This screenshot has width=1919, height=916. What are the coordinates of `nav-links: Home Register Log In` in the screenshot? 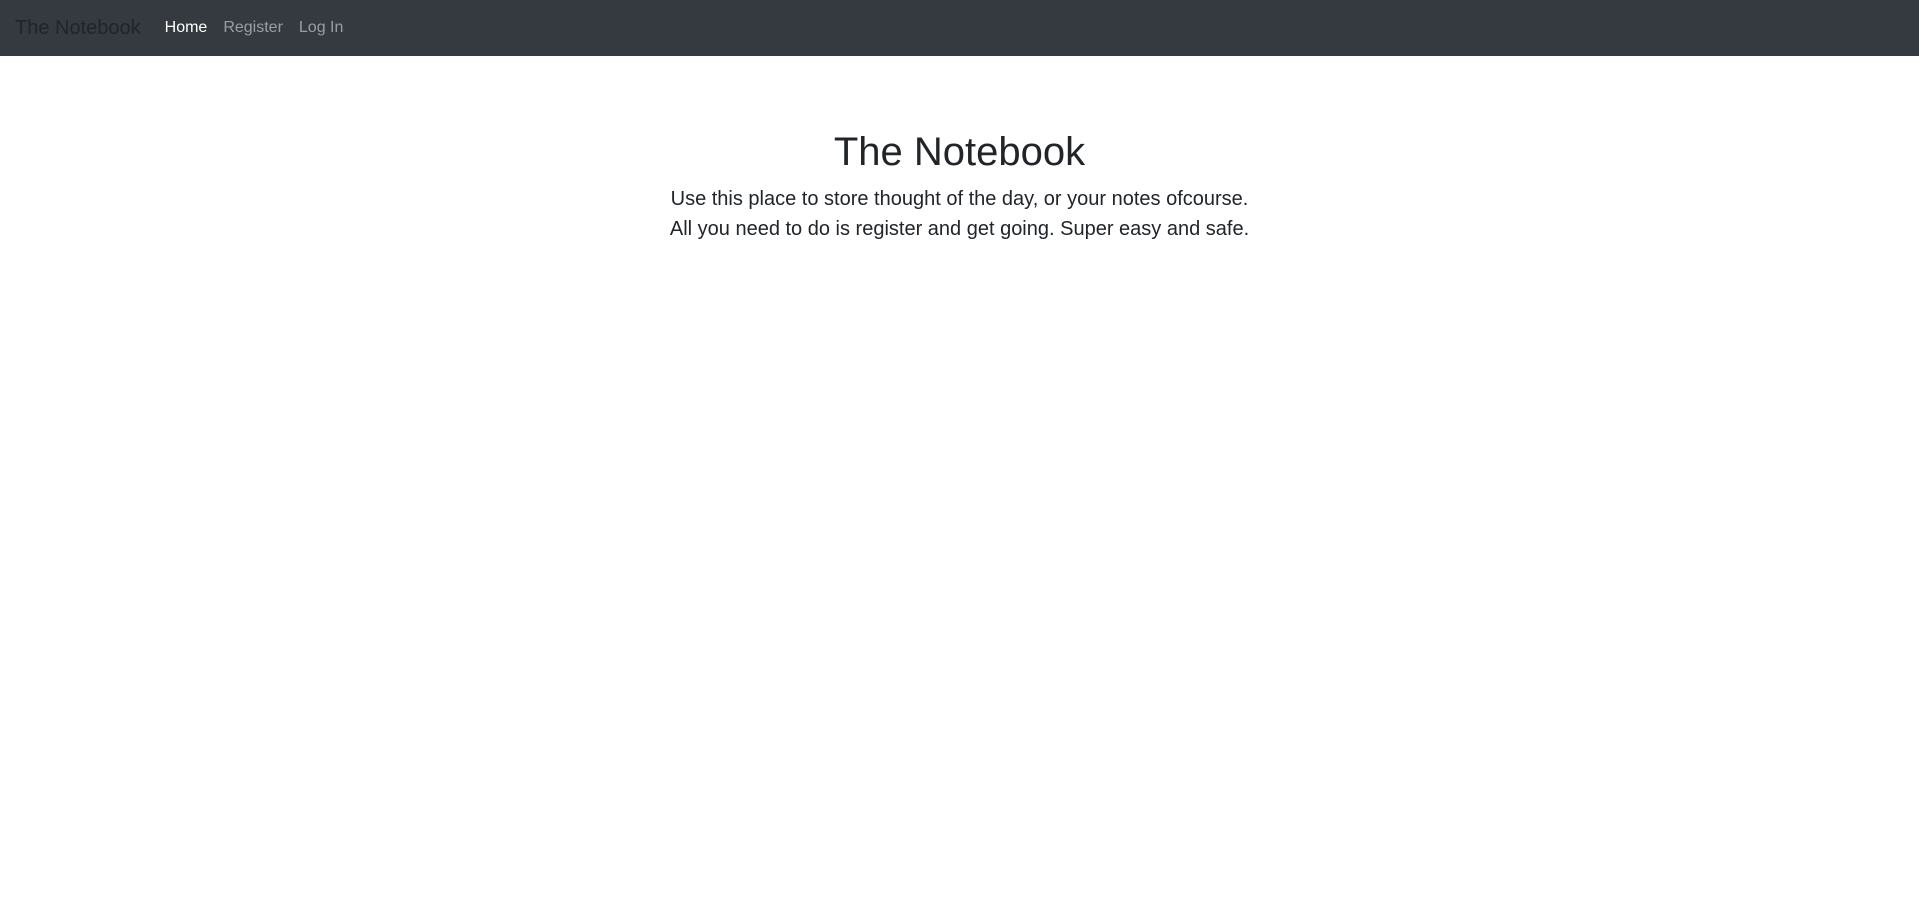 It's located at (262, 28).